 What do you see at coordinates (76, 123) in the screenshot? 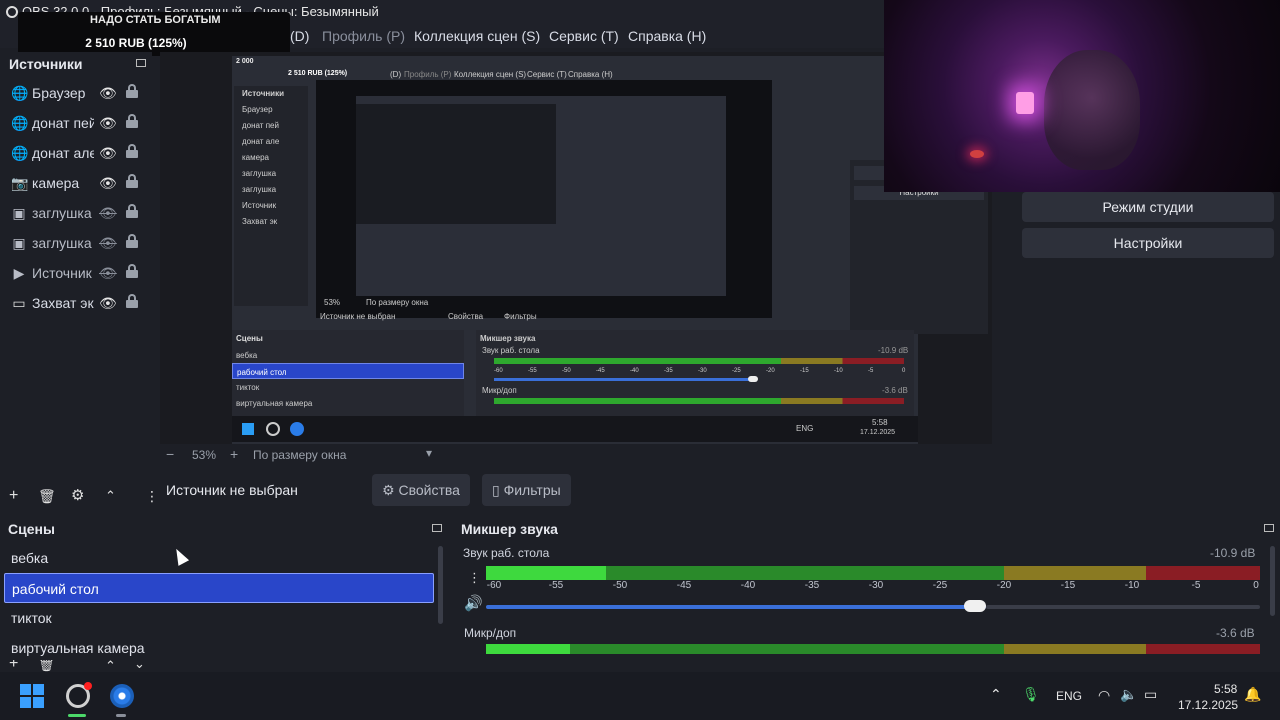
I see `source-item-donate-1: 🌐 донат пей 👁` at bounding box center [76, 123].